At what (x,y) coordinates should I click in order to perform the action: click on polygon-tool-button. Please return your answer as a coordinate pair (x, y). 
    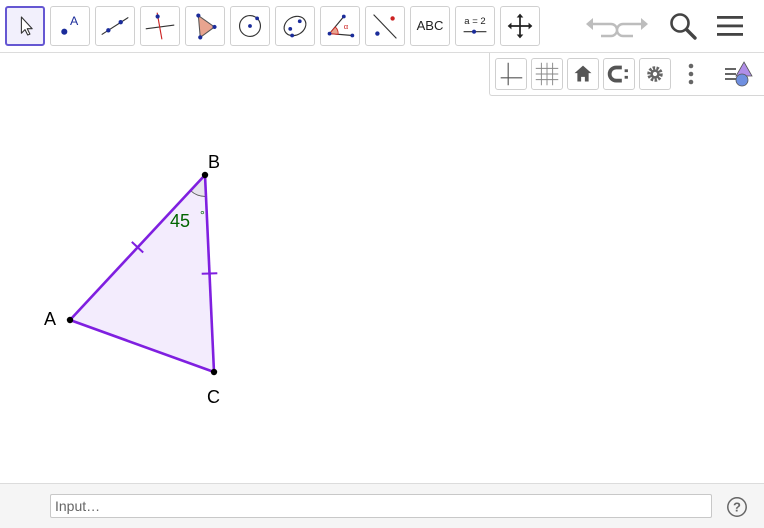
    Looking at the image, I should click on (205, 26).